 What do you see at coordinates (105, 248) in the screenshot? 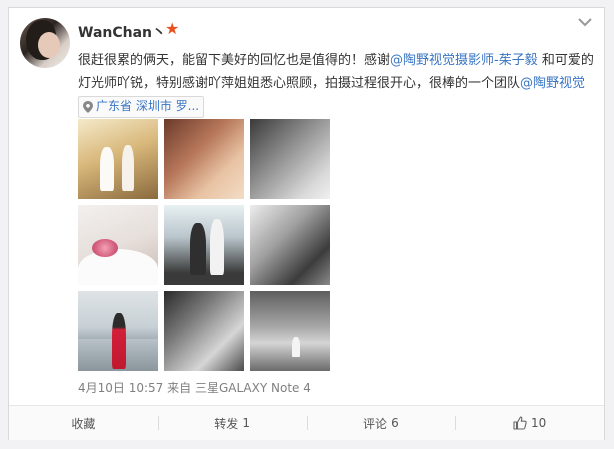
I see `bouquet-shape` at bounding box center [105, 248].